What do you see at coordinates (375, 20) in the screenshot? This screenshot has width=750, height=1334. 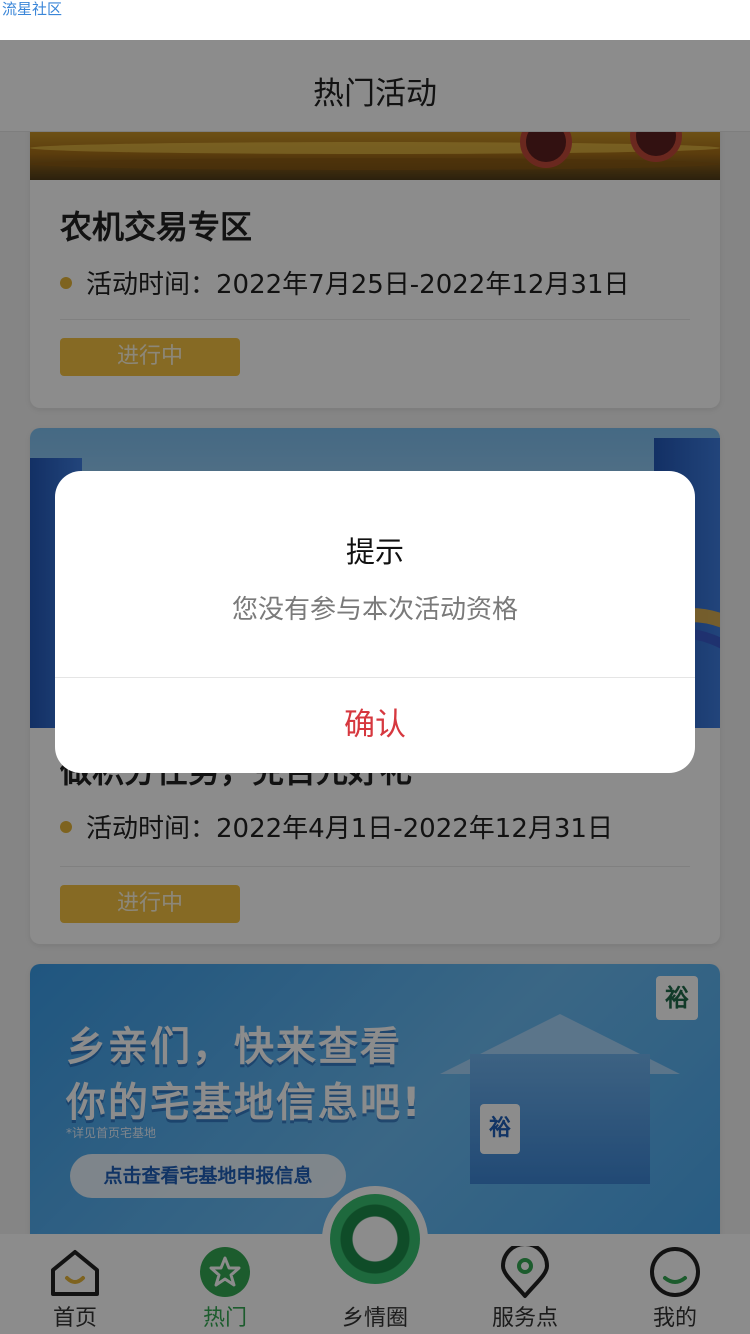 I see `status-strip: 流星社区` at bounding box center [375, 20].